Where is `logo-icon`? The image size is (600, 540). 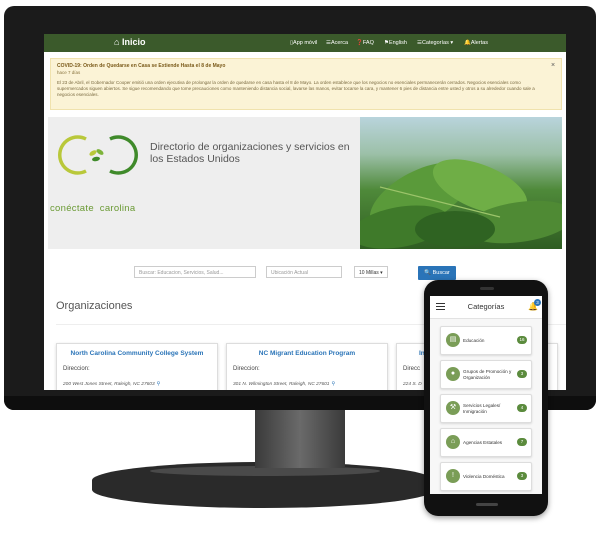 logo-icon is located at coordinates (98, 155).